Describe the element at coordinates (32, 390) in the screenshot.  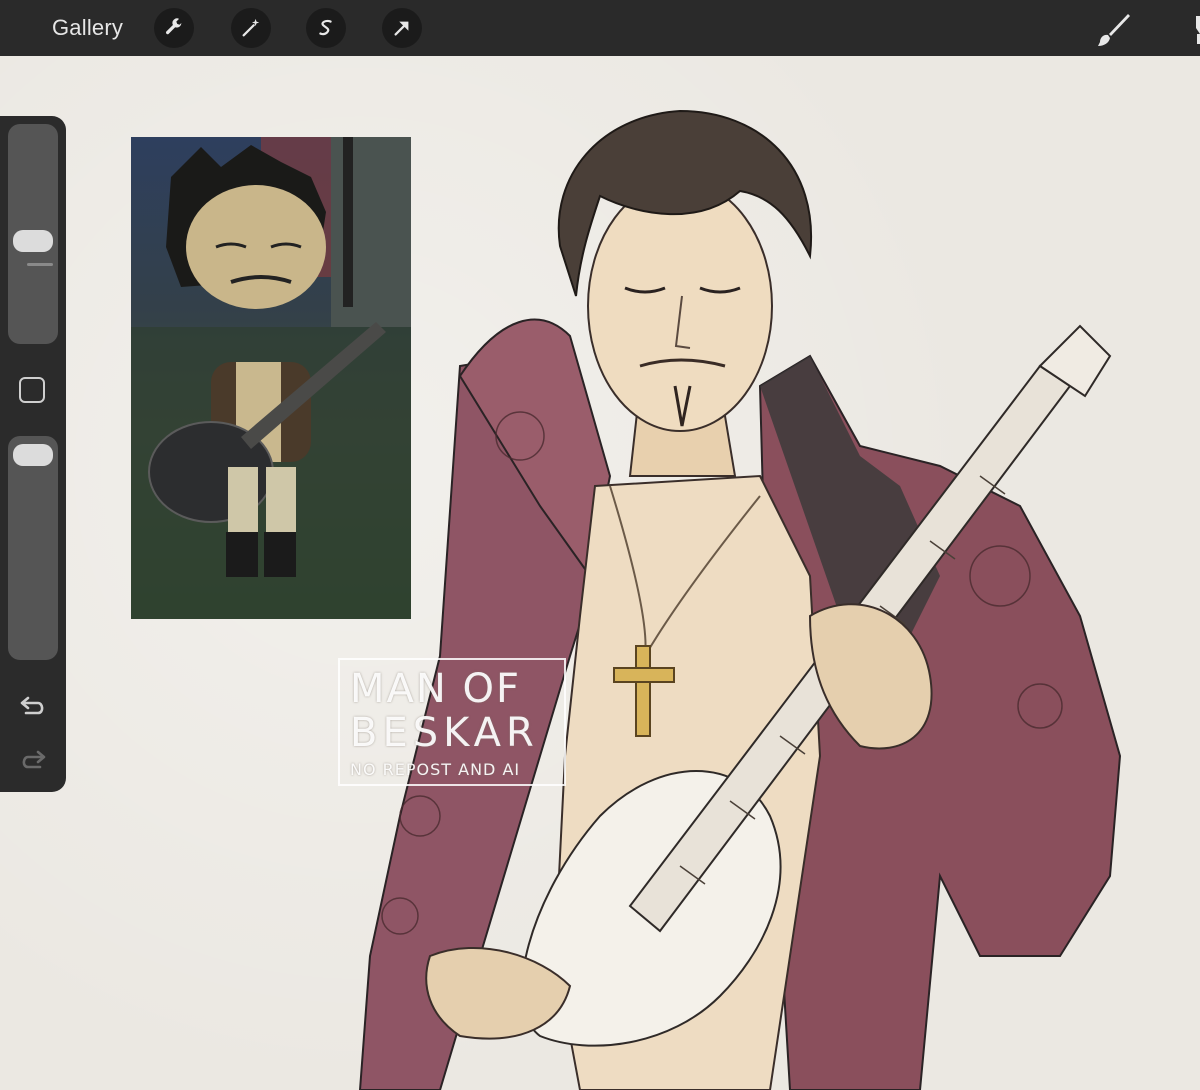
I see `modify-square-icon` at that location.